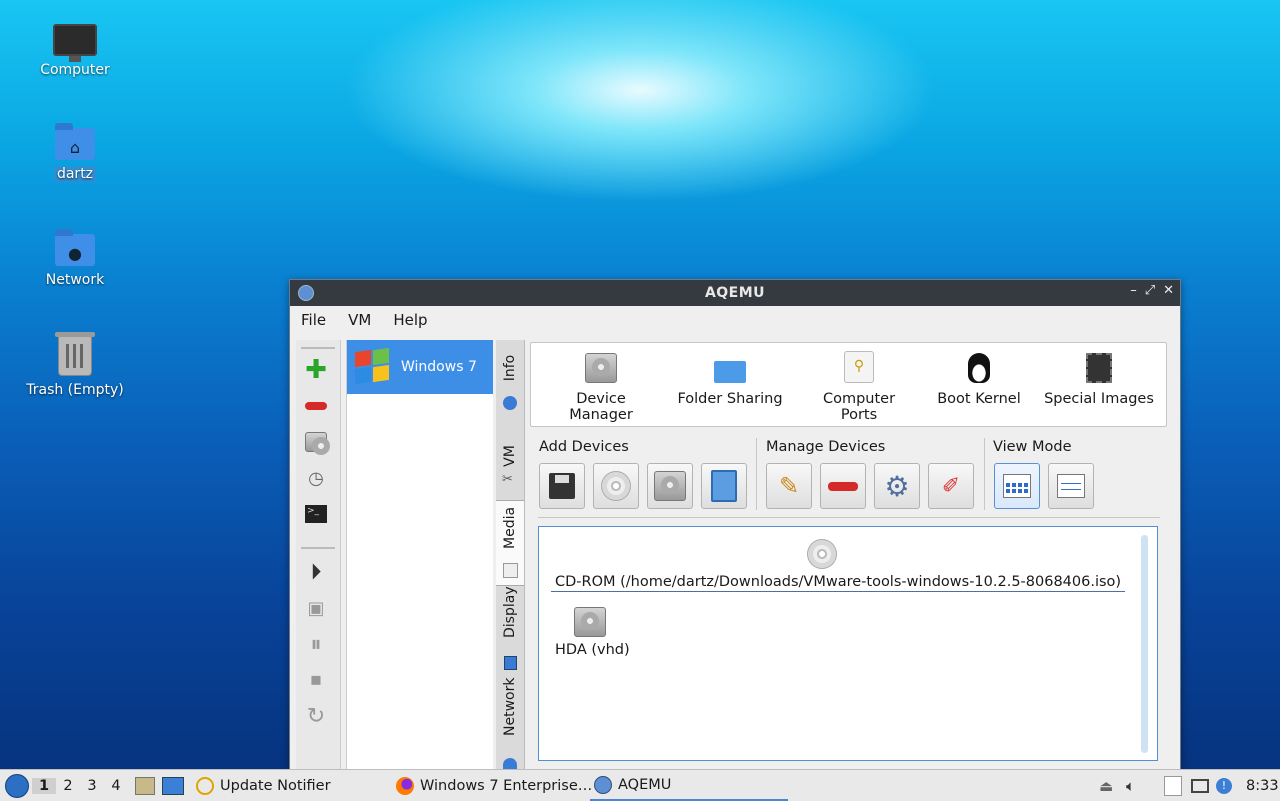 This screenshot has width=1280, height=801. What do you see at coordinates (75, 354) in the screenshot?
I see `trash-icon` at bounding box center [75, 354].